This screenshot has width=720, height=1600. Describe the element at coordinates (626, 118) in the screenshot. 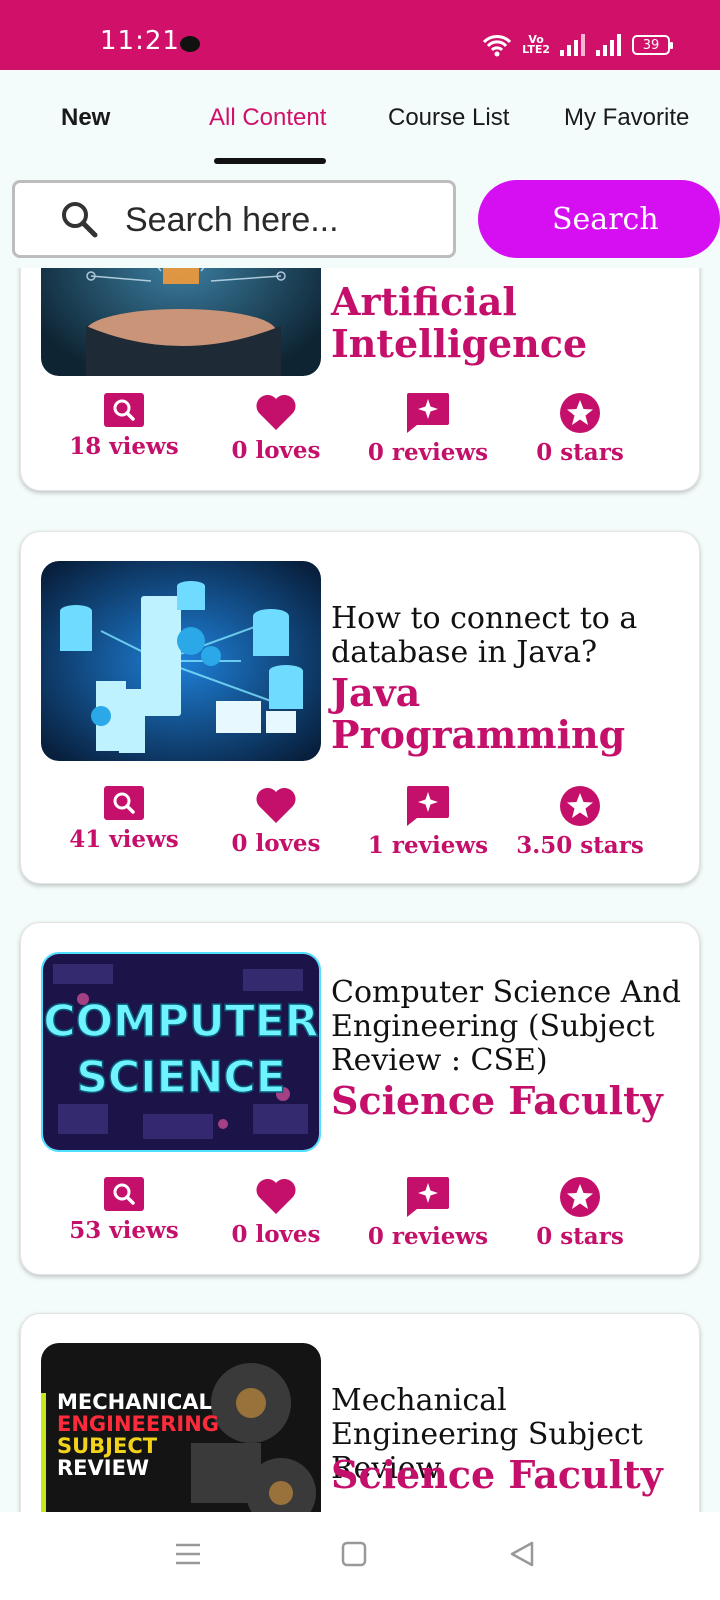

I see `tab-my-favorite: My Favorite` at that location.